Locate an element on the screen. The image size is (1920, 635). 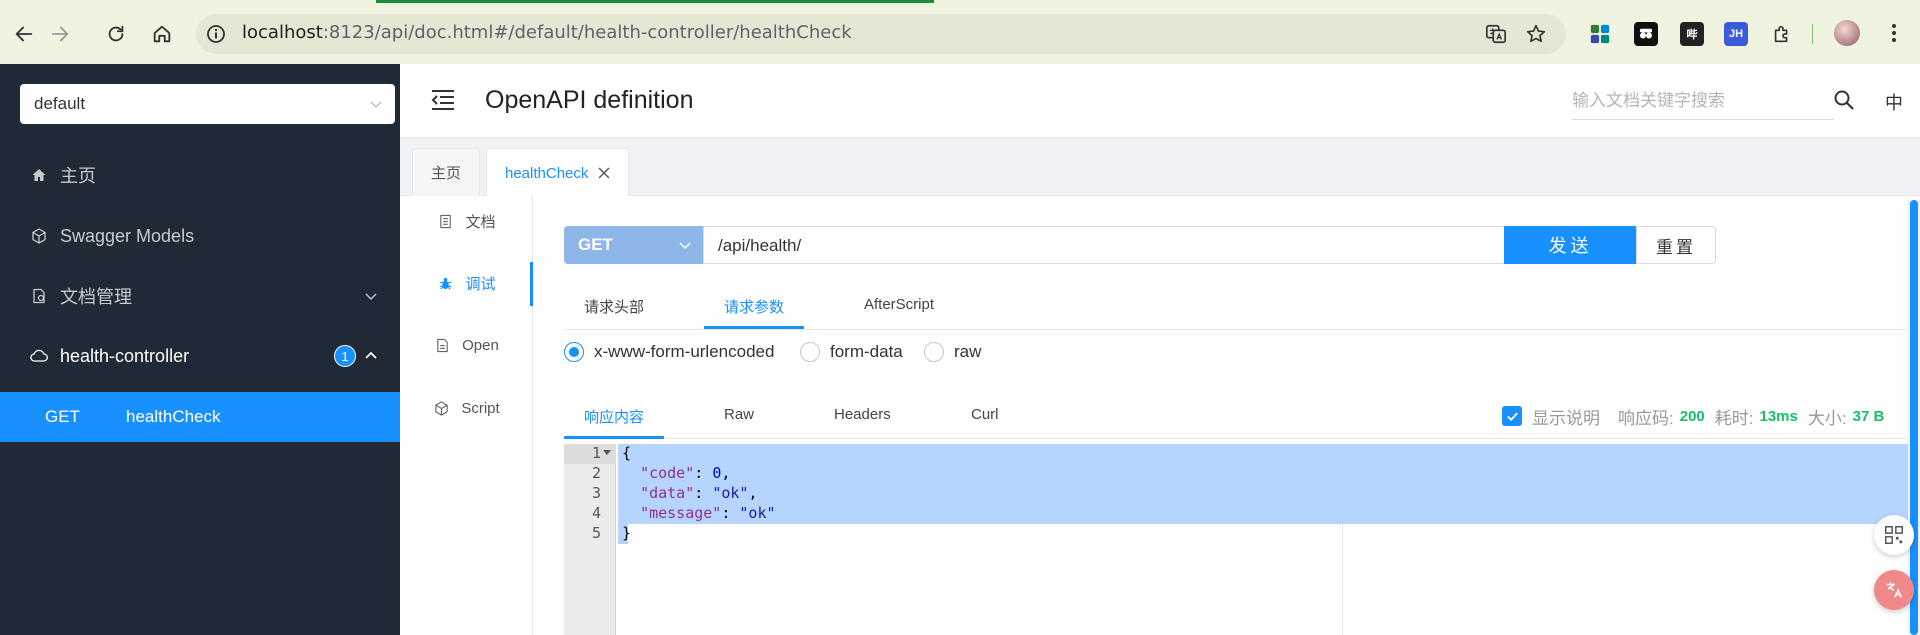
bilibili-icon: 哔 is located at coordinates (1692, 34).